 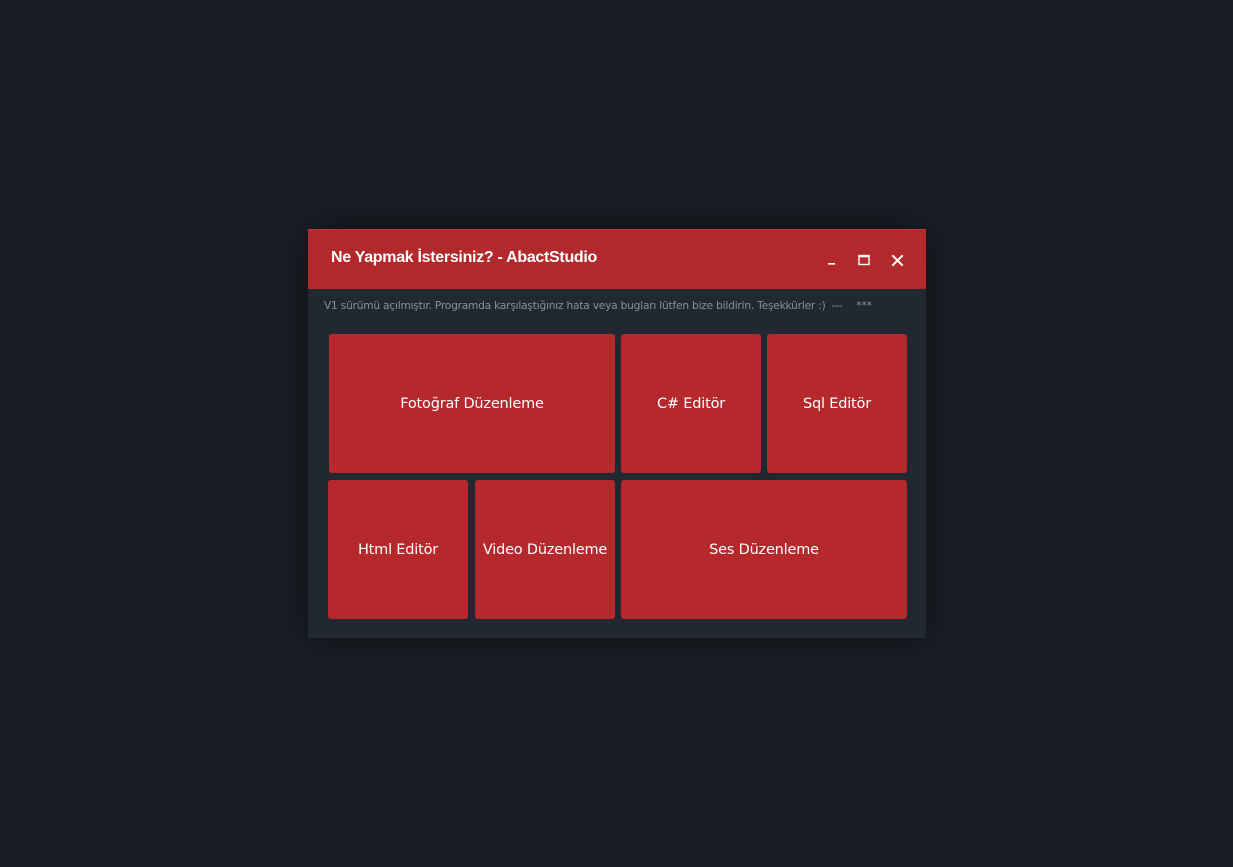 I want to click on maximize-icon, so click(x=864, y=260).